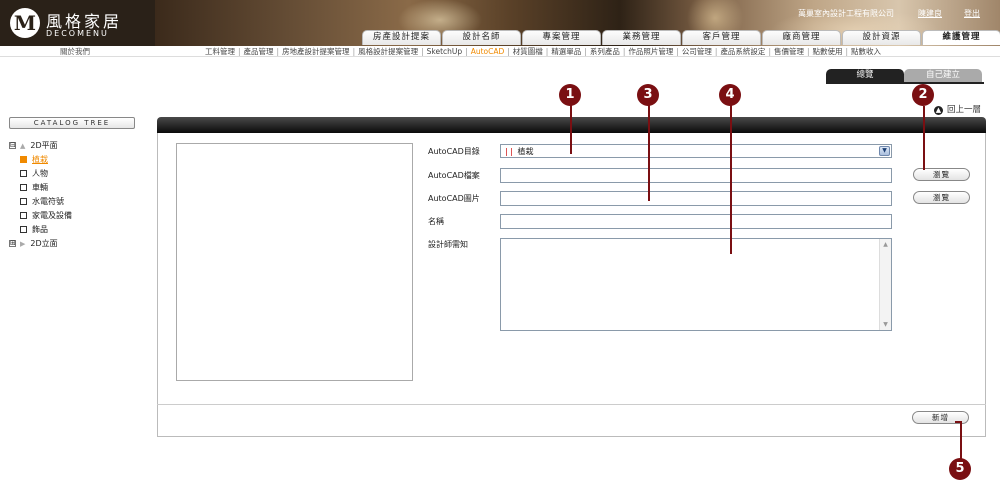 The width and height of the screenshot is (1000, 490). I want to click on tab-overview: 總覽, so click(865, 75).